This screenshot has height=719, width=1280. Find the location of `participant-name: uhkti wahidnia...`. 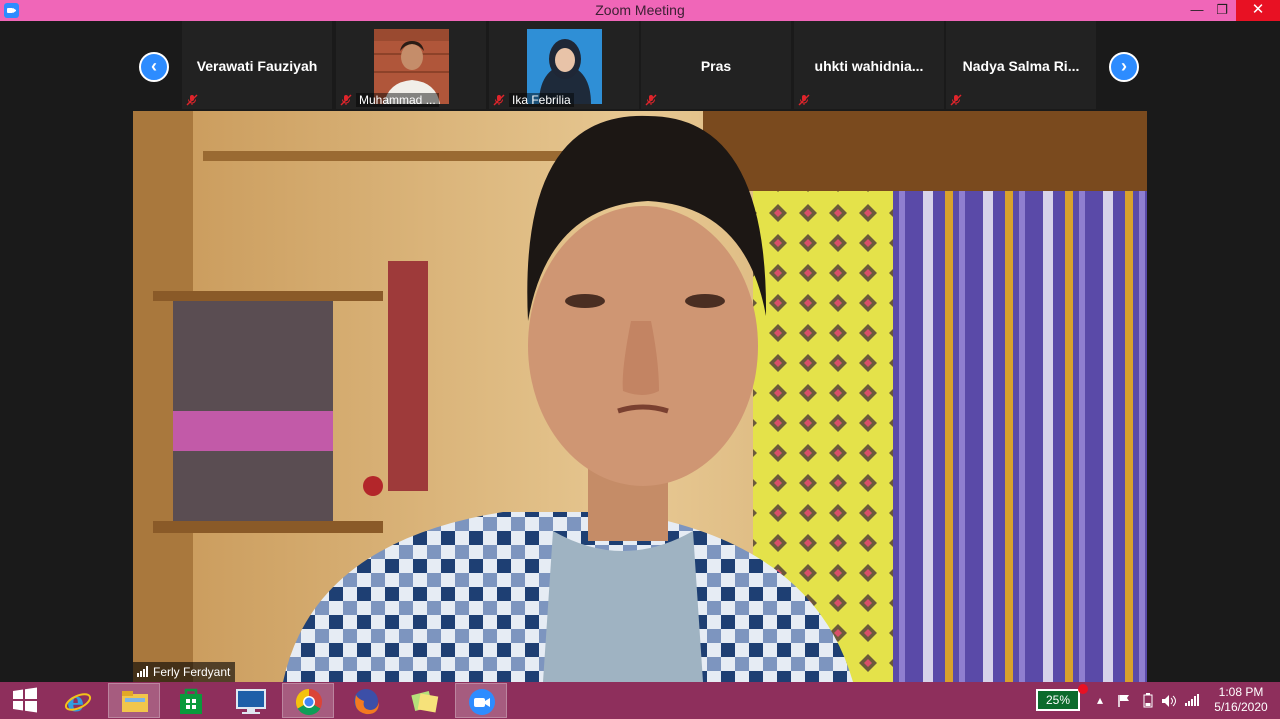

participant-name: uhkti wahidnia... is located at coordinates (869, 66).